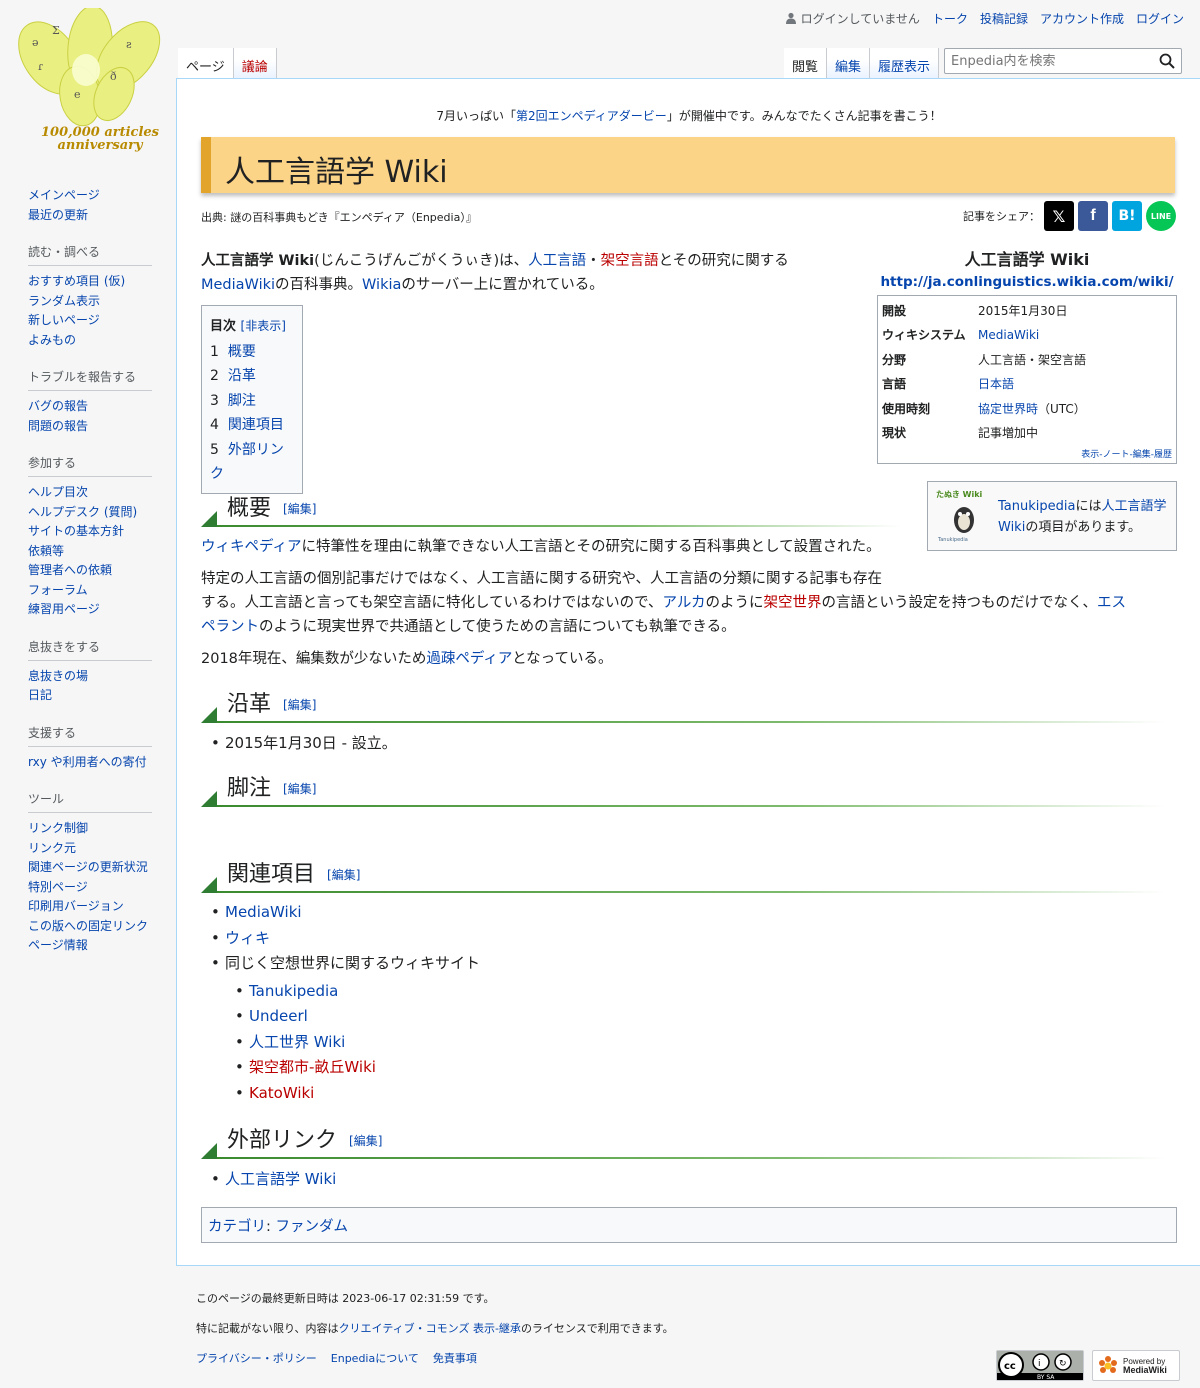  What do you see at coordinates (90, 888) in the screenshot?
I see `sidebar-item: 特別ページ` at bounding box center [90, 888].